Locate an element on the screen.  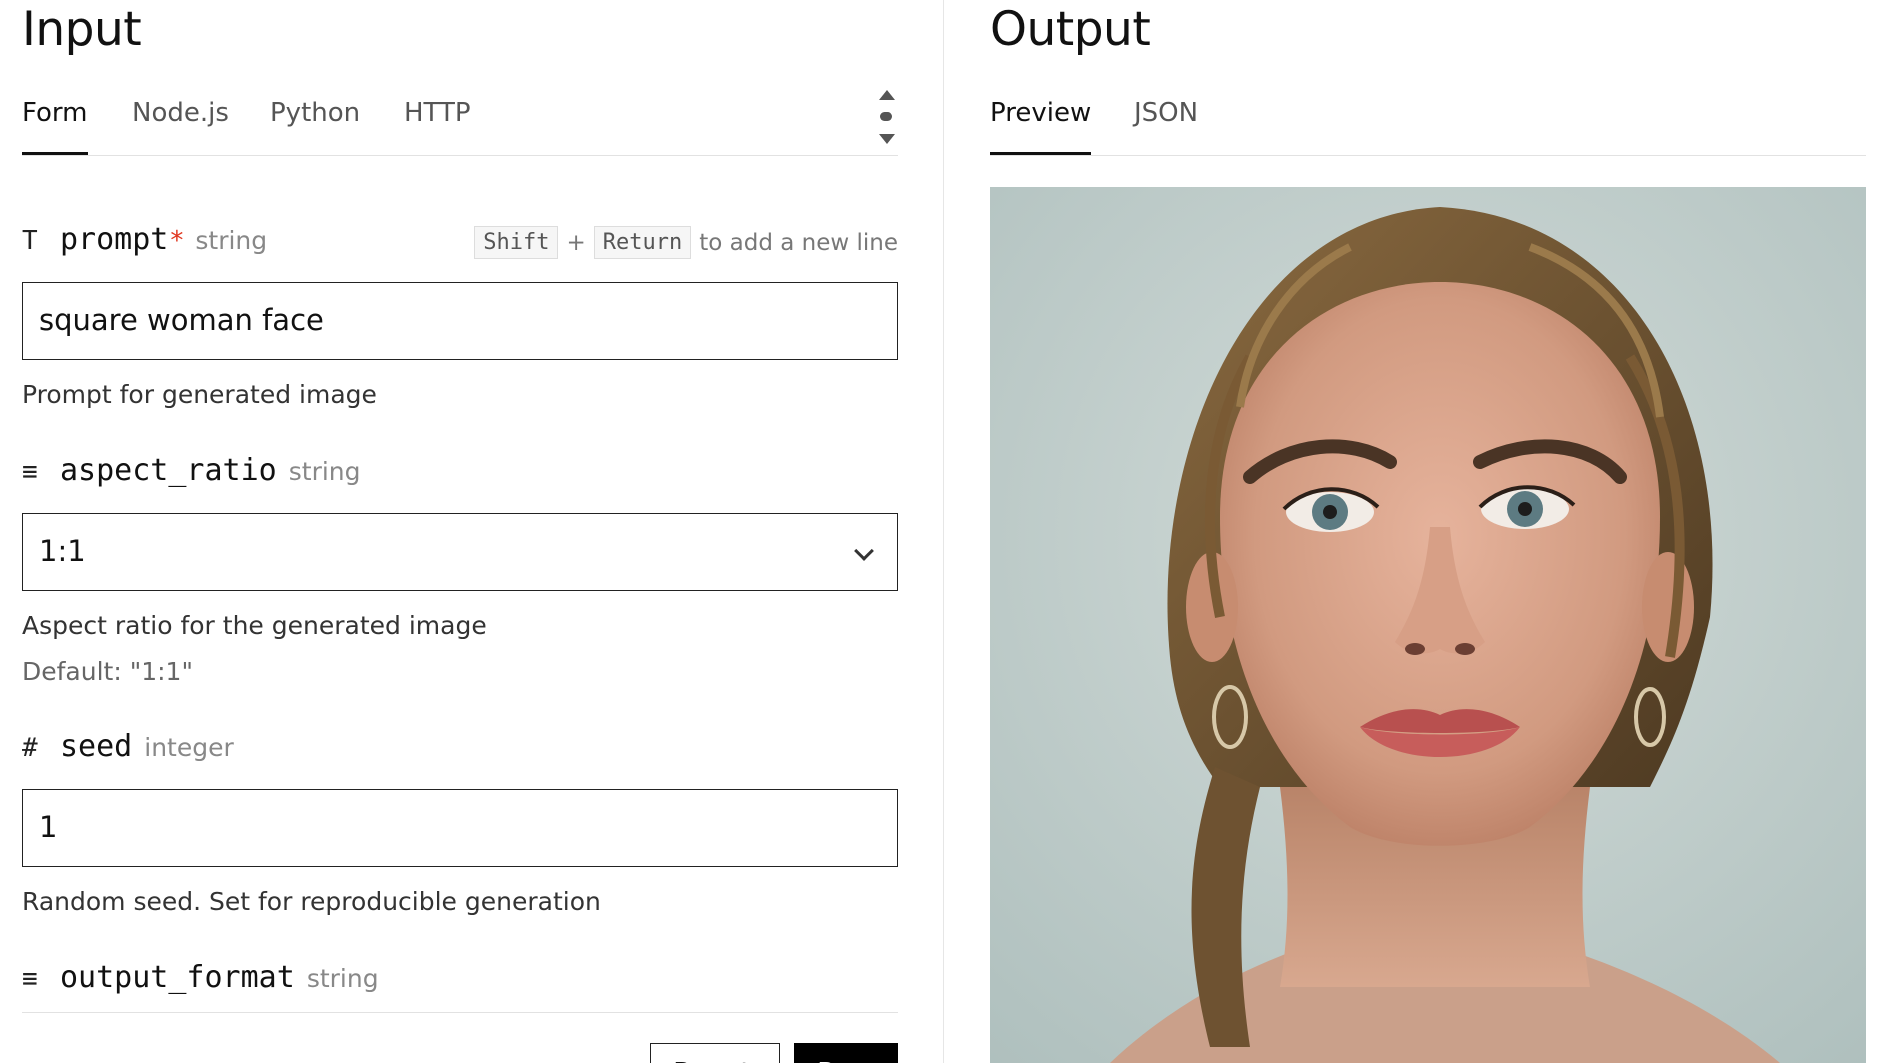
run-button: Run is located at coordinates (846, 1053).